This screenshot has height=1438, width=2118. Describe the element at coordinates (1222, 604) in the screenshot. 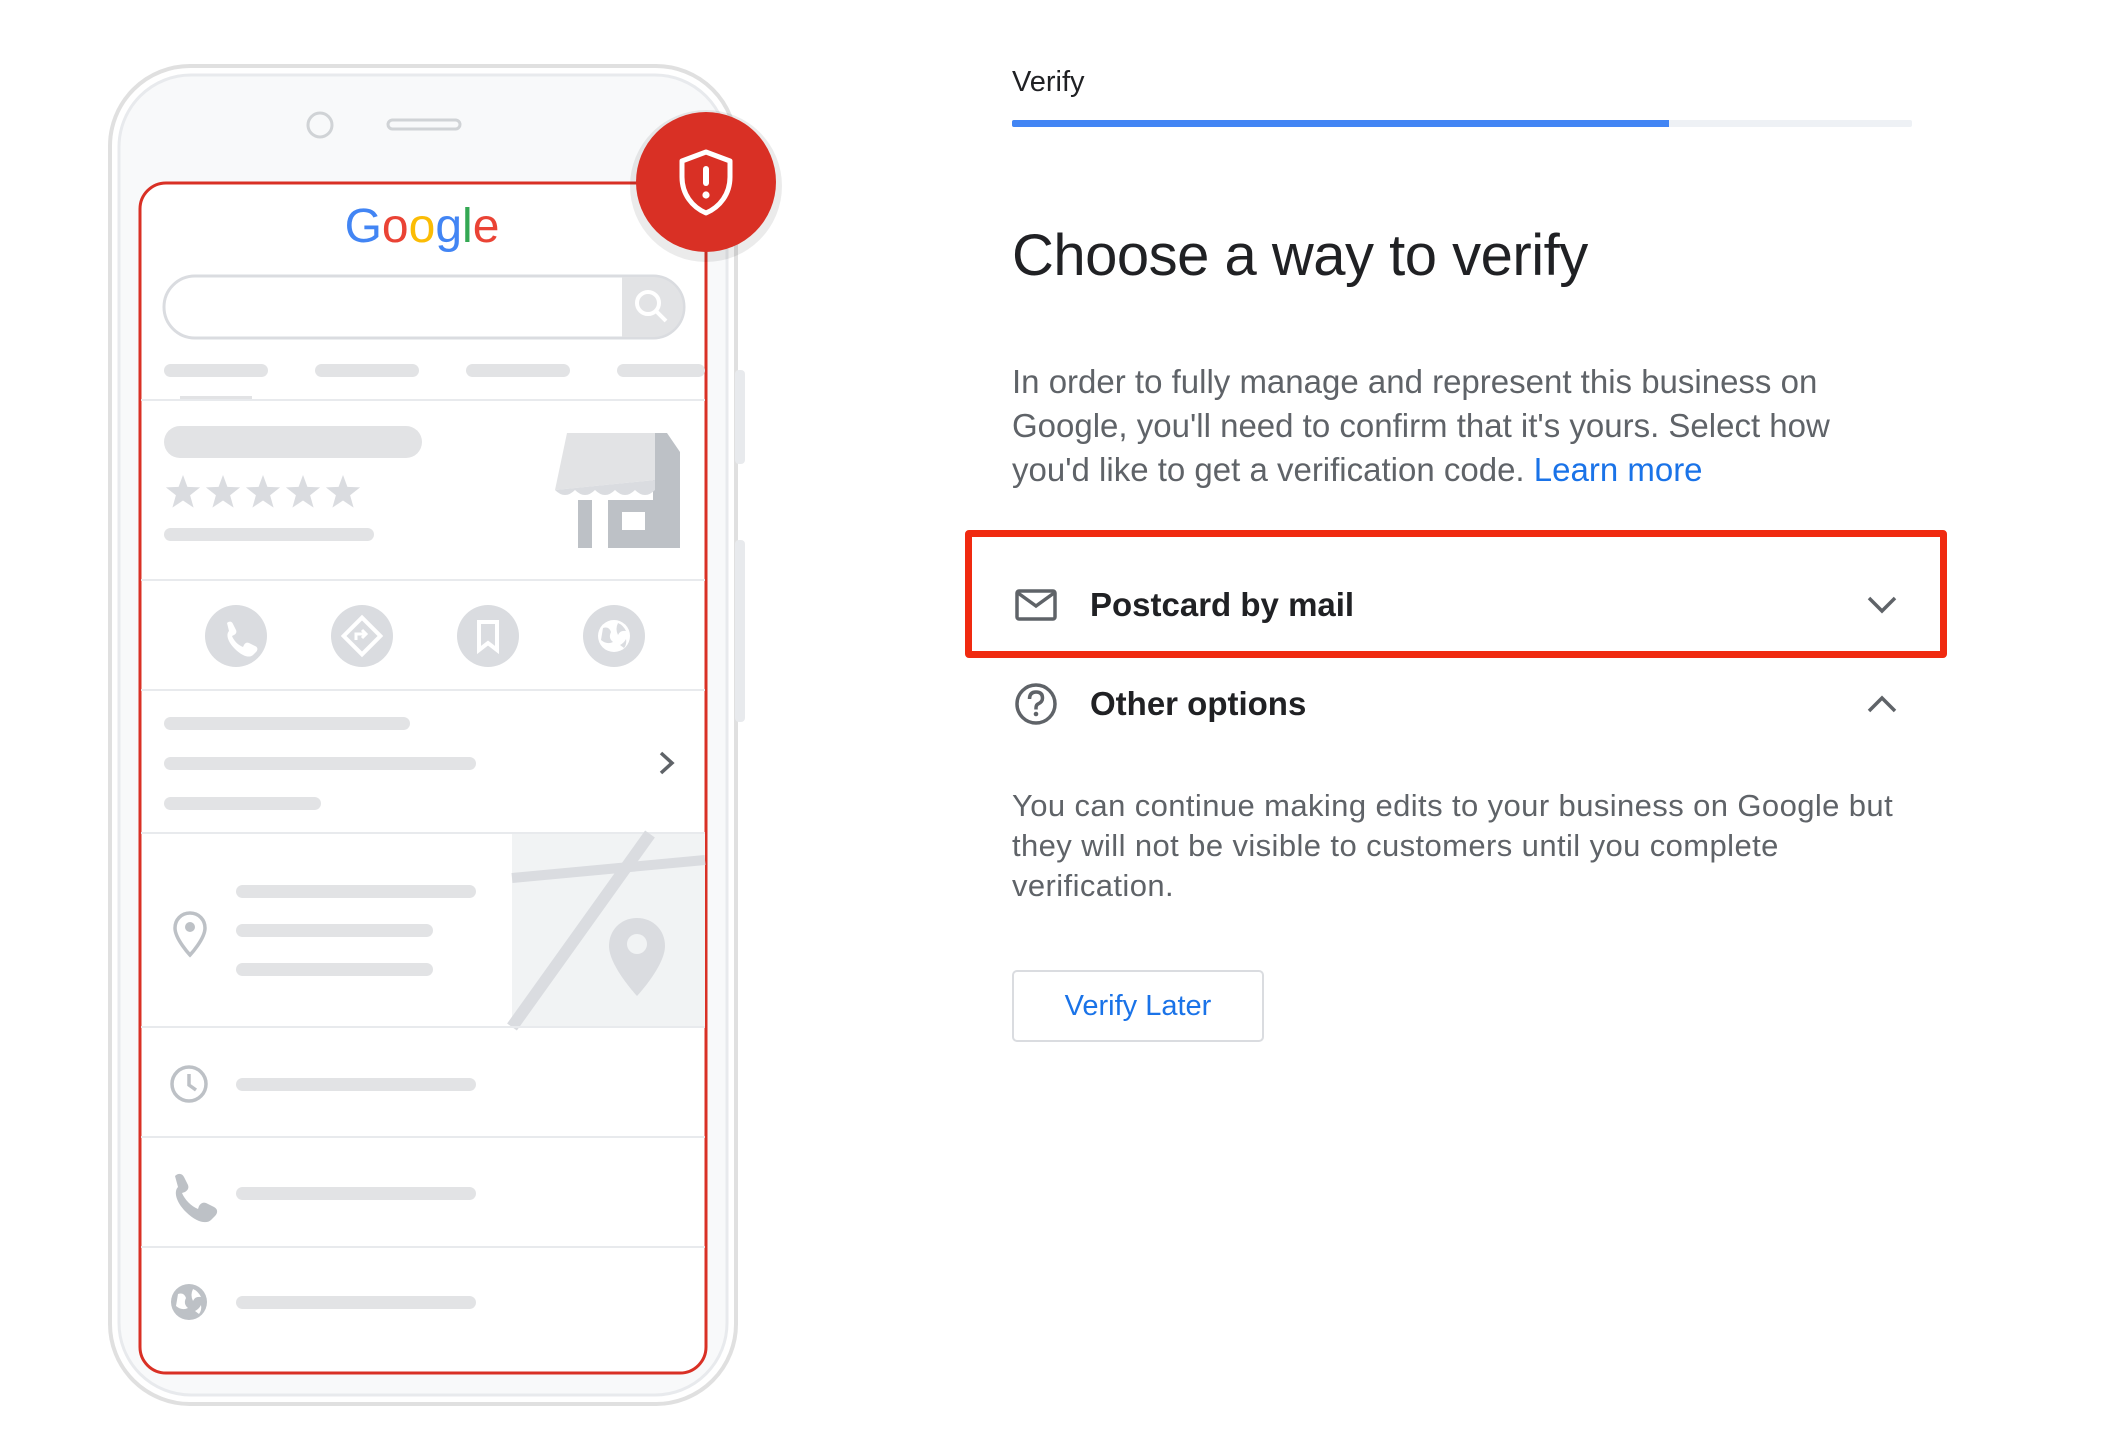

I see `postcard-option-label: Postcard by mail` at that location.